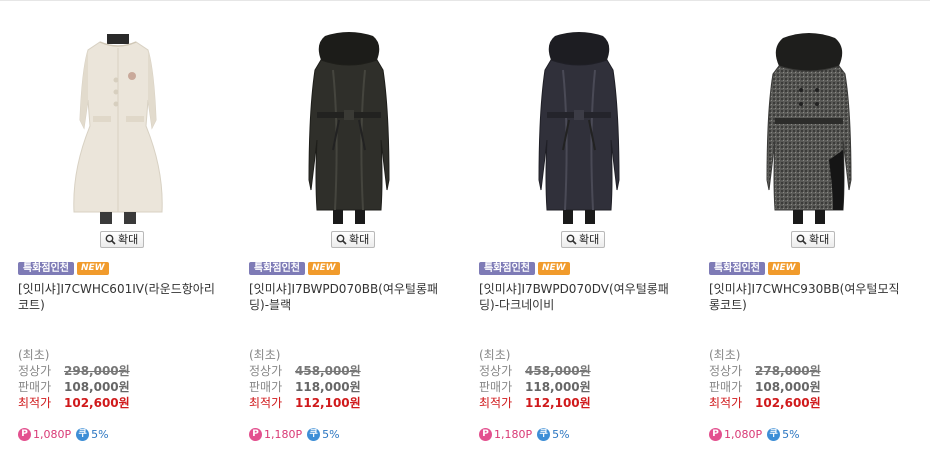 The image size is (930, 460). I want to click on product-name-link: [잇미샤]I7BWPD070BB(여우털롱패딩)-블랙, so click(349, 297).